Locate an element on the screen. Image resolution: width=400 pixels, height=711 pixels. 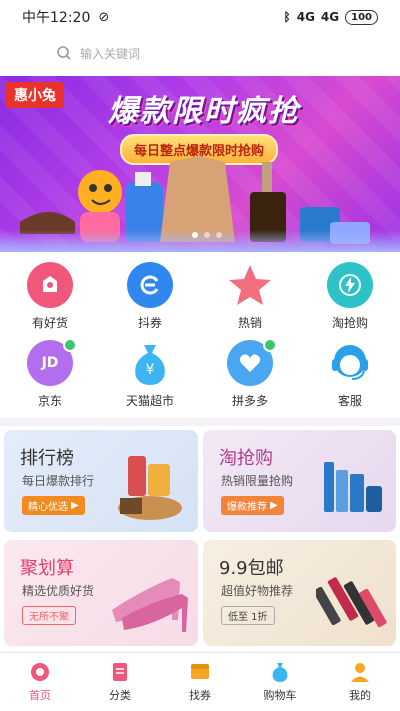
heart-icon is located at coordinates (252, 362).